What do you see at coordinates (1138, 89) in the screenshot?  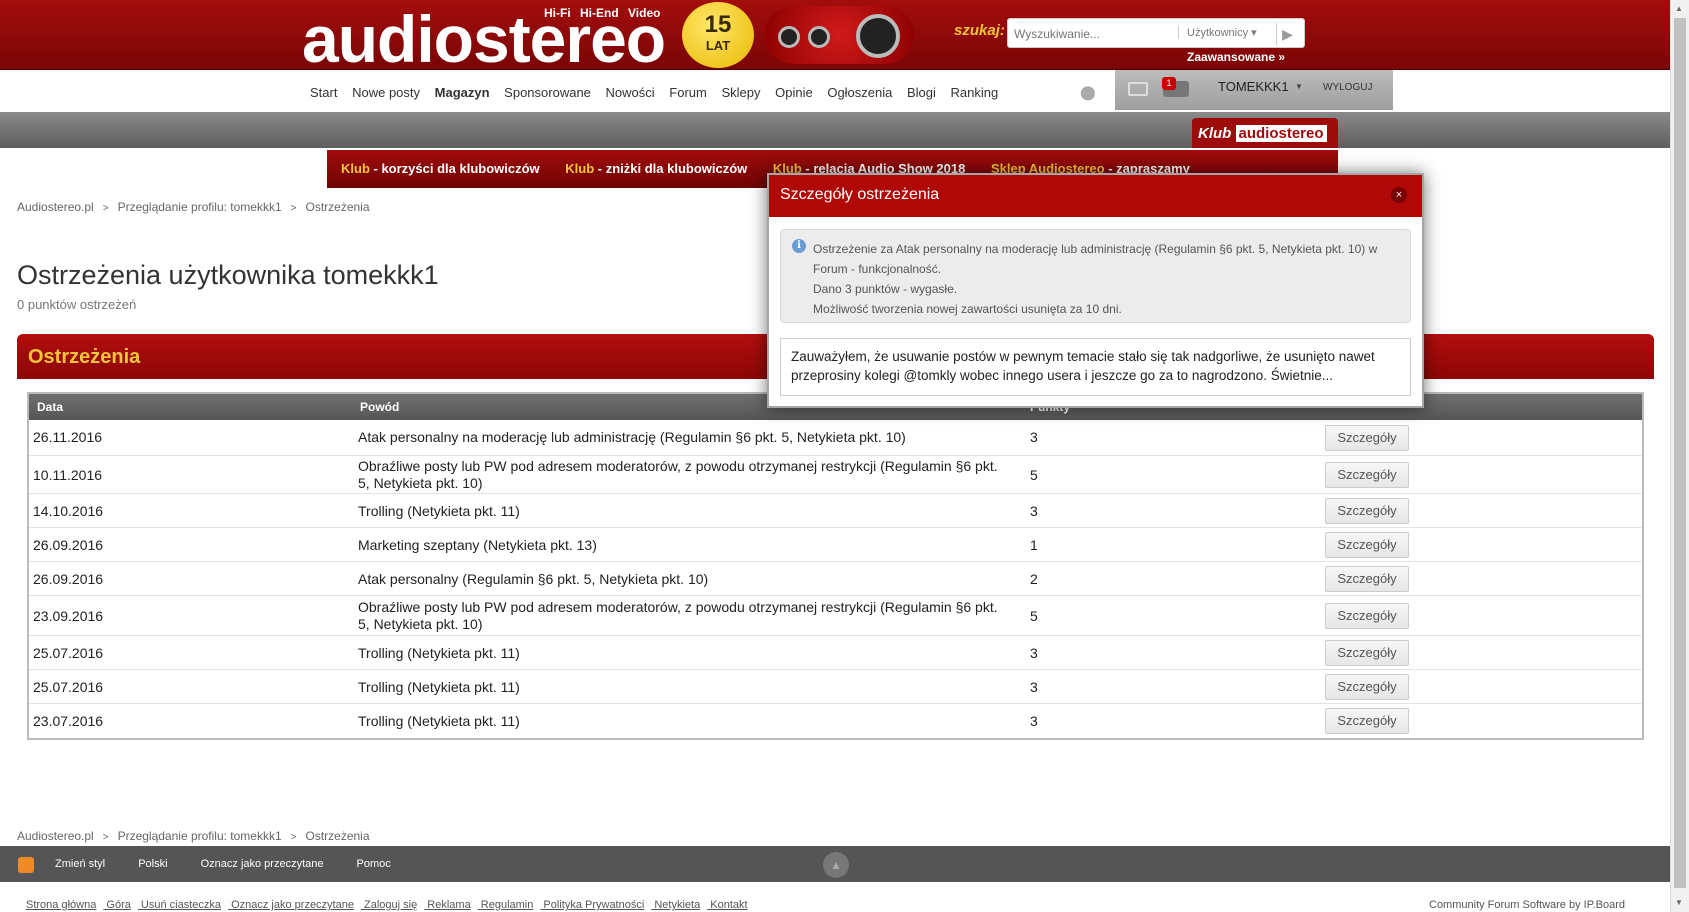 I see `mail-icon` at bounding box center [1138, 89].